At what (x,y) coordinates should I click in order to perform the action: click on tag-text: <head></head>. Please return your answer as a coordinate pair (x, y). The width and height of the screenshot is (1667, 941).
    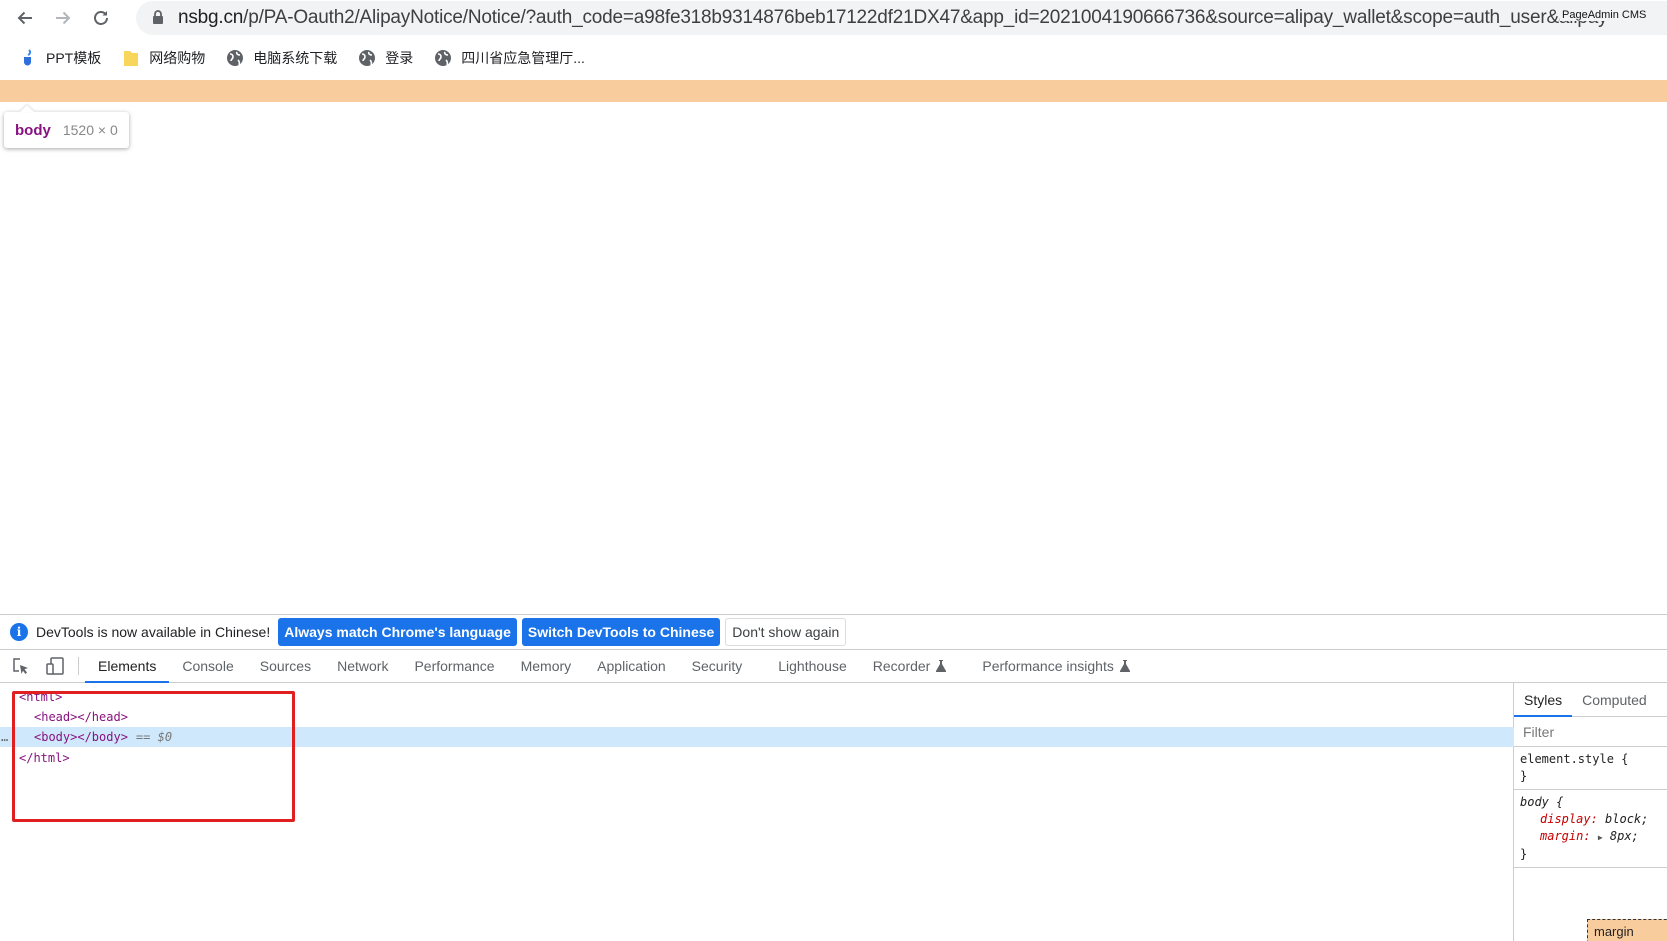
    Looking at the image, I should click on (81, 717).